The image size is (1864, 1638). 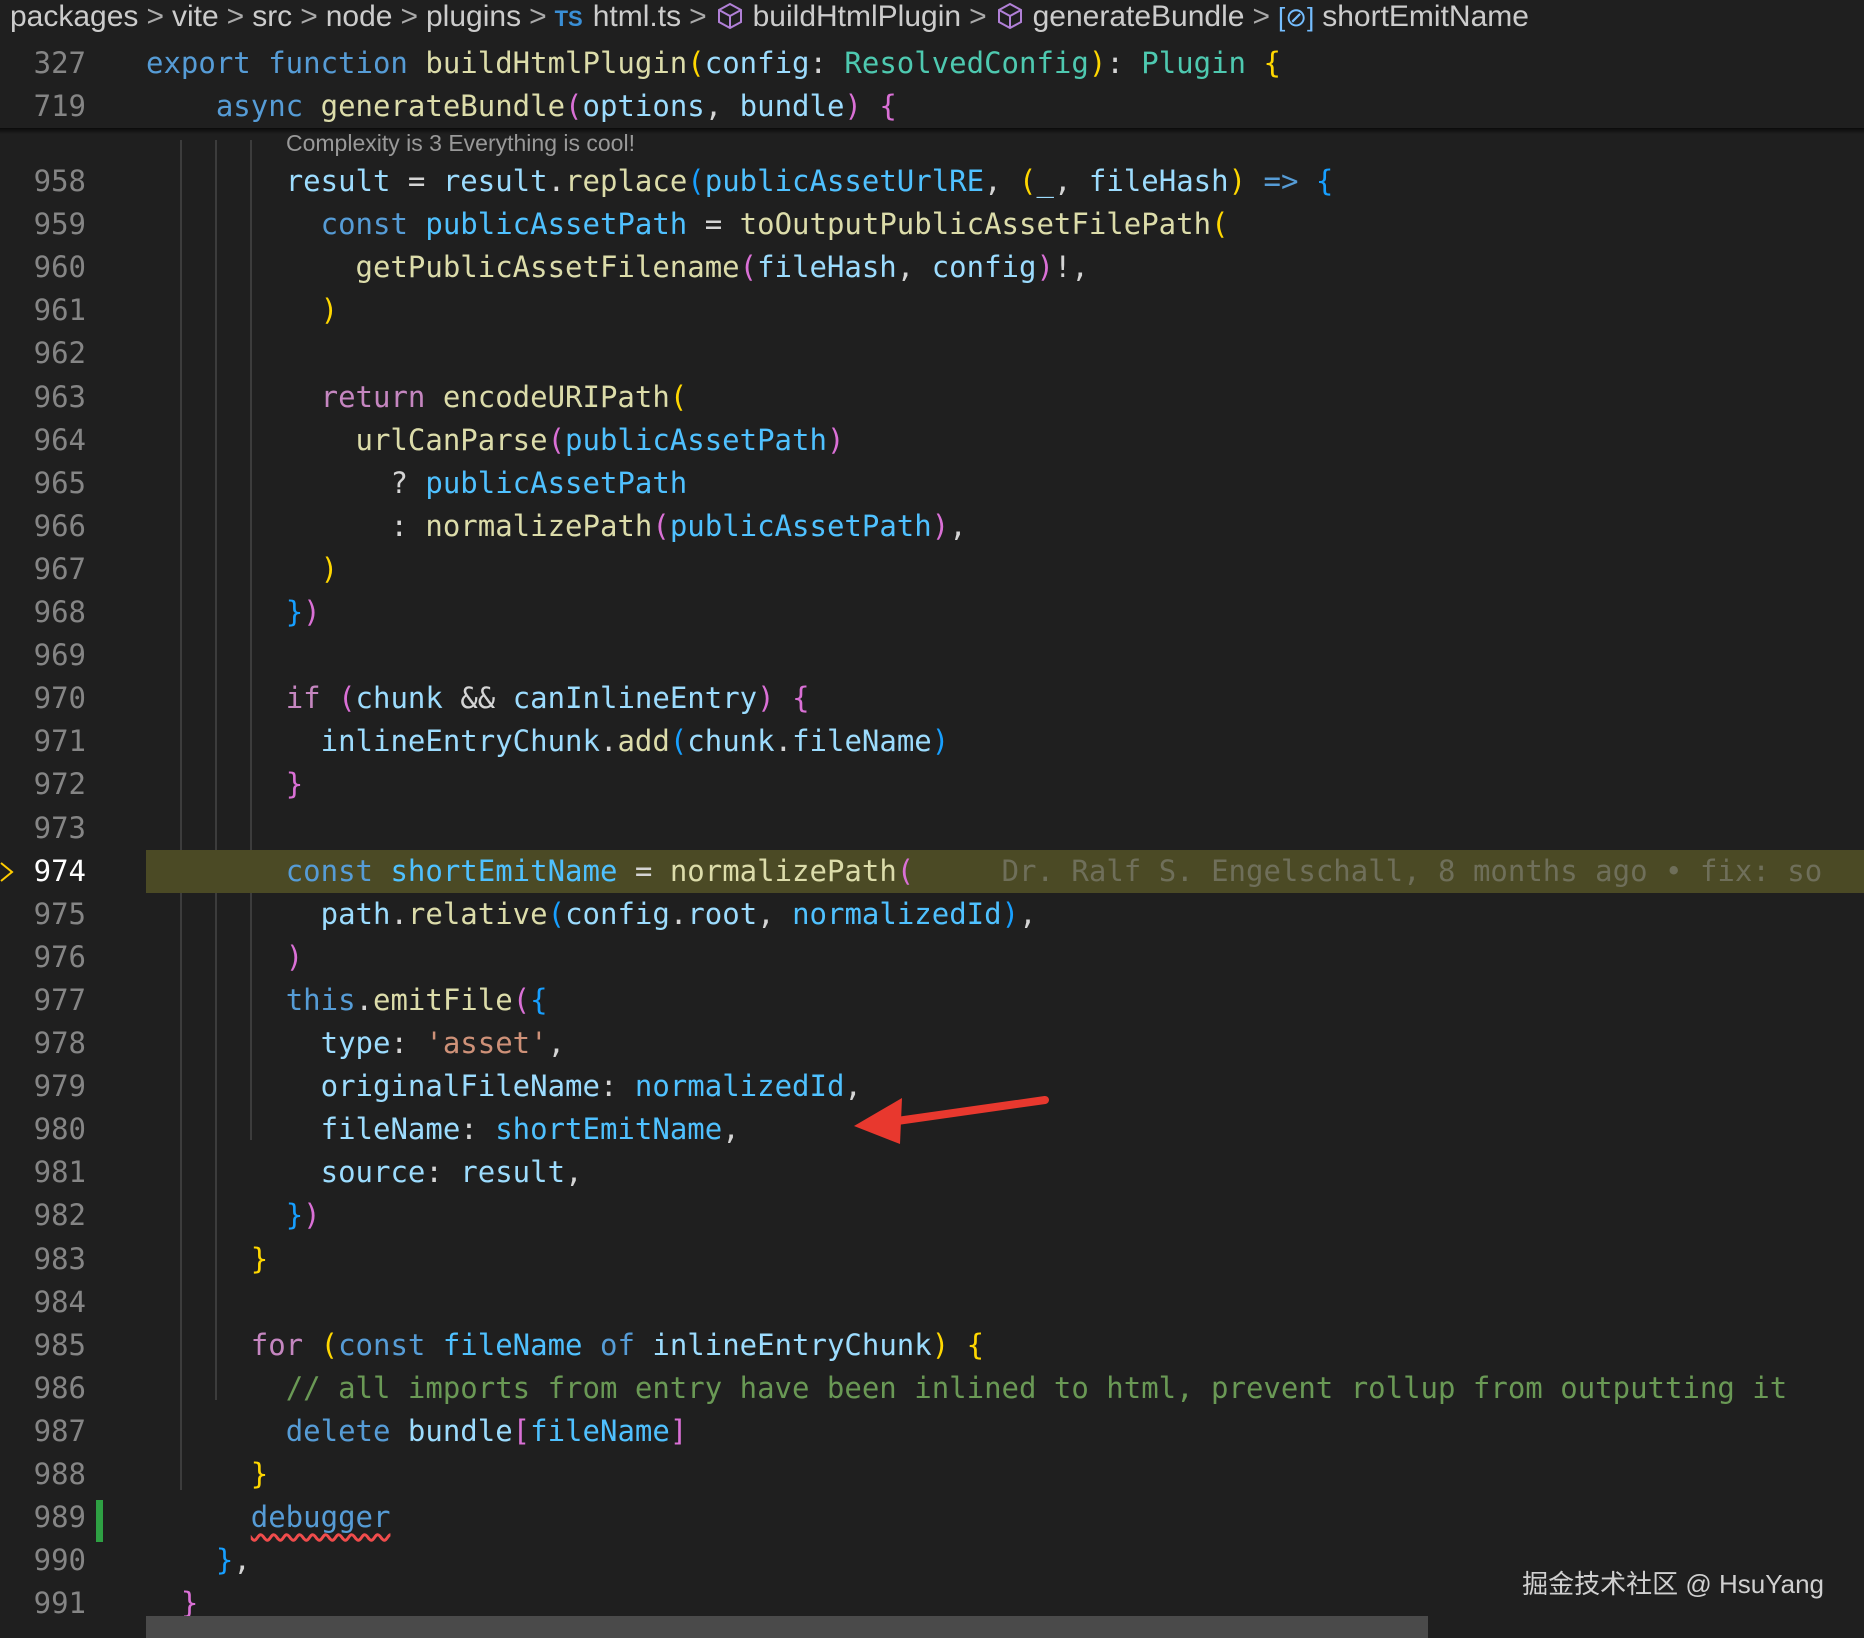 I want to click on red-arrow-annotation, so click(x=951, y=1120).